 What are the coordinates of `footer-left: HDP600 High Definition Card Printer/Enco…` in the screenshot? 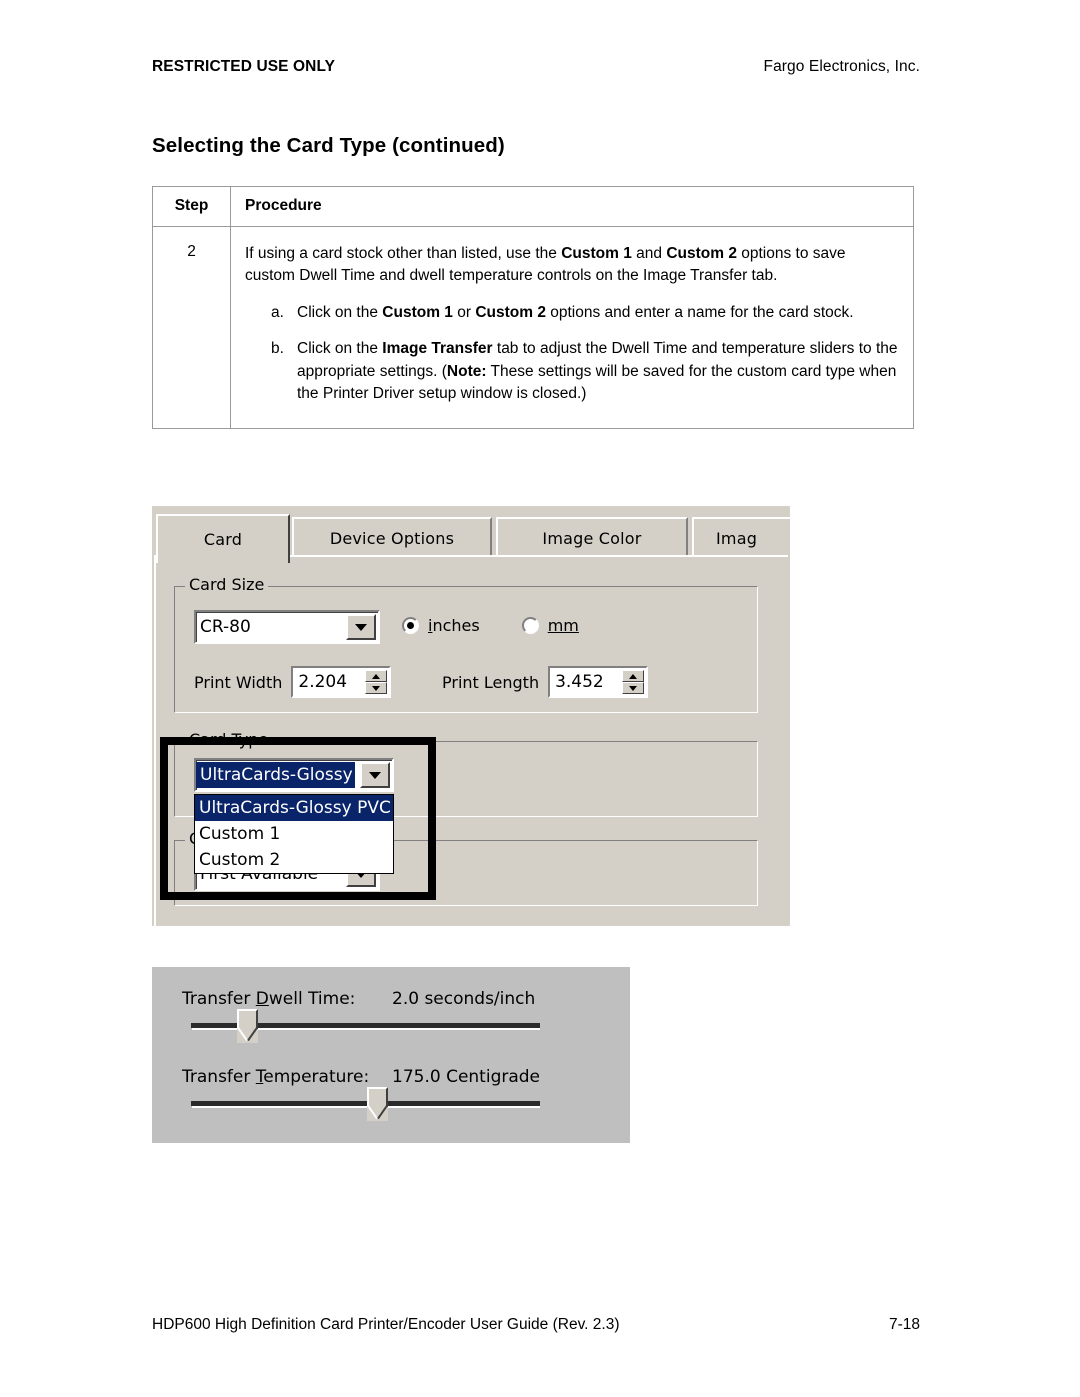 It's located at (386, 1324).